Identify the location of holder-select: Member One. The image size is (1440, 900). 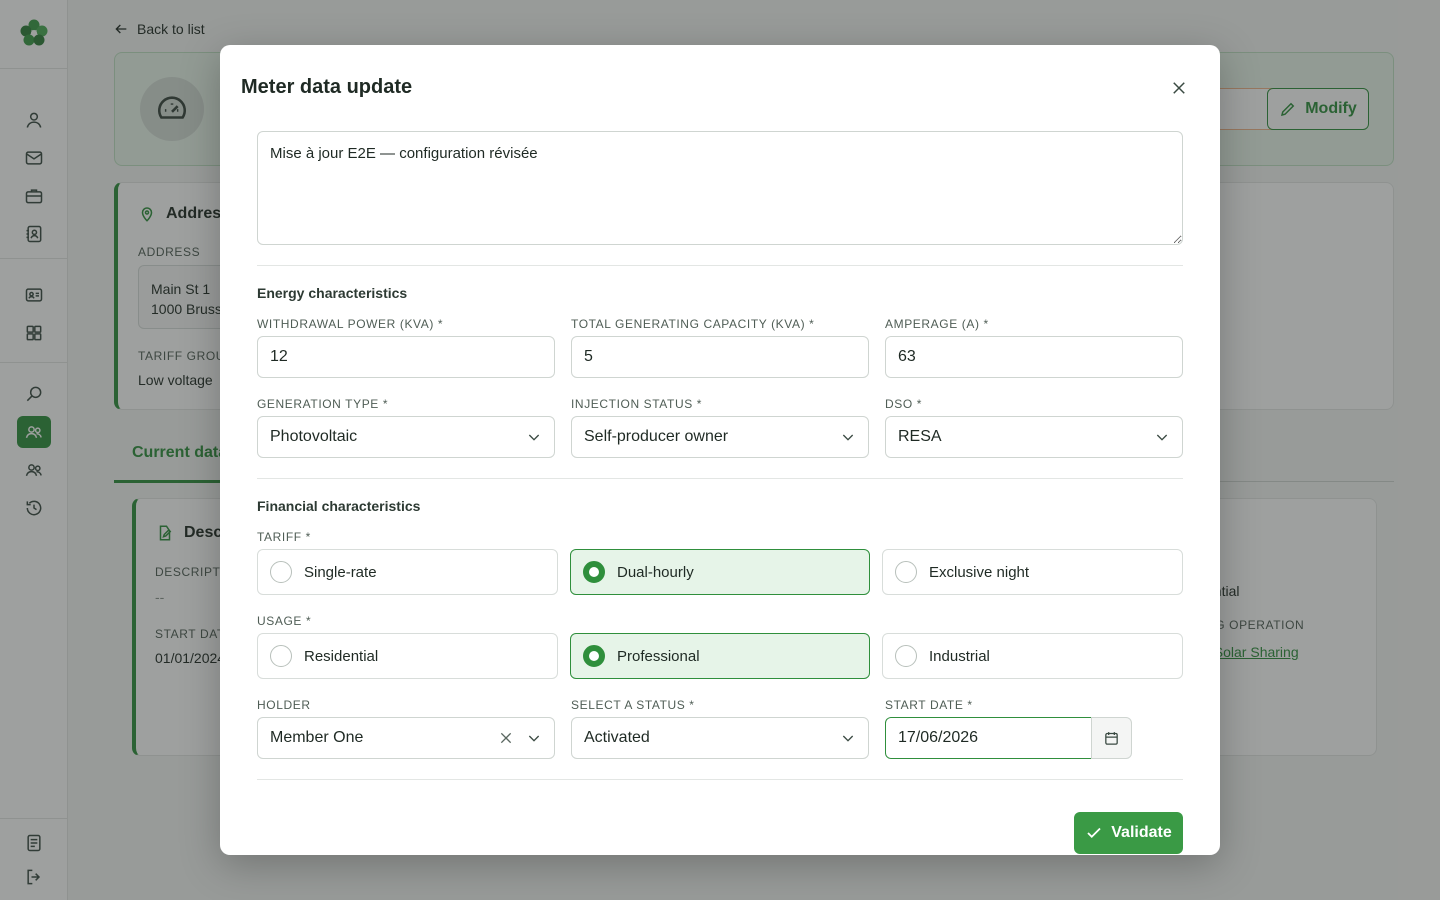
(406, 738).